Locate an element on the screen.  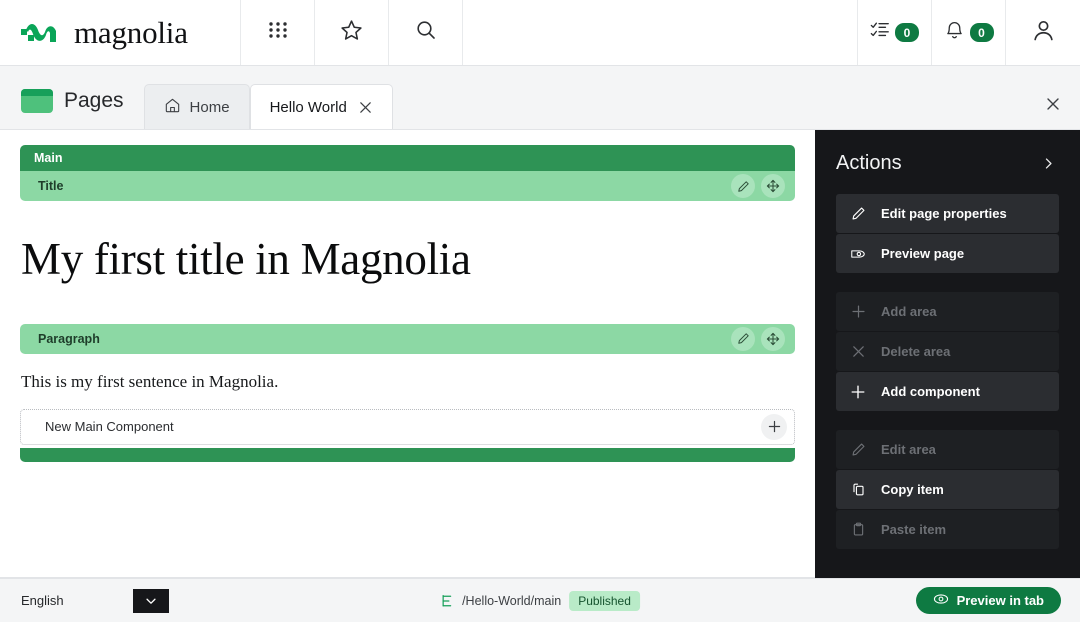
actions-panel-header: Actions is located at coordinates (947, 162).